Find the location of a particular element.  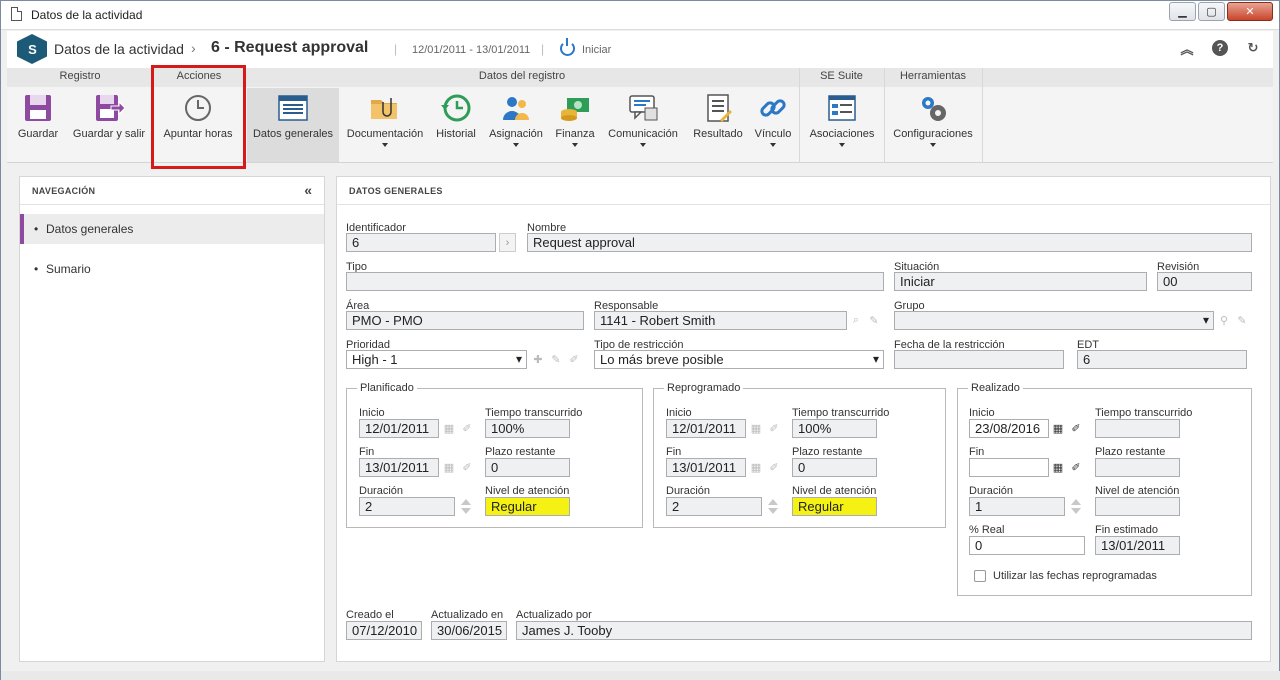

associations-label: Asociaciones is located at coordinates (842, 134).